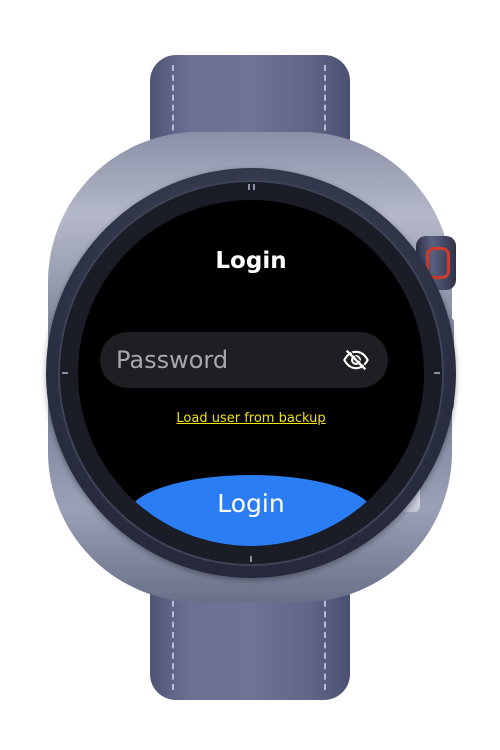  Describe the element at coordinates (356, 360) in the screenshot. I see `eye-off-icon` at that location.